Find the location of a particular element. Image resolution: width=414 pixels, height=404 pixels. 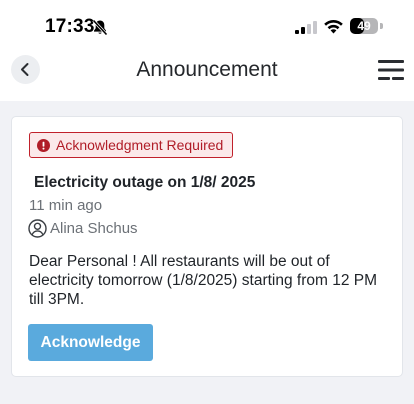

battery-icon: 49 is located at coordinates (364, 26).